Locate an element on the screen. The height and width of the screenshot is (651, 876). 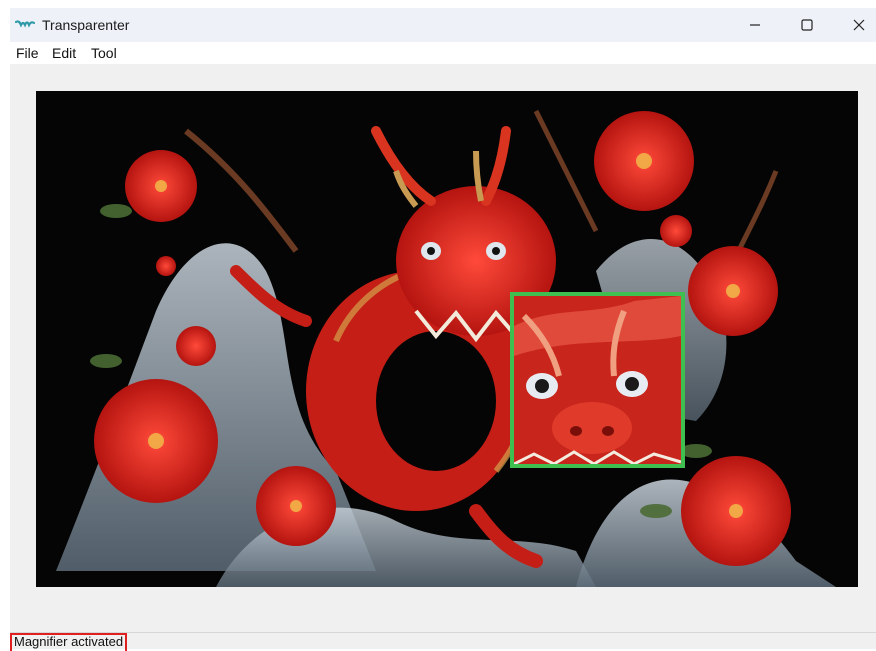
minimize-button is located at coordinates (755, 25).